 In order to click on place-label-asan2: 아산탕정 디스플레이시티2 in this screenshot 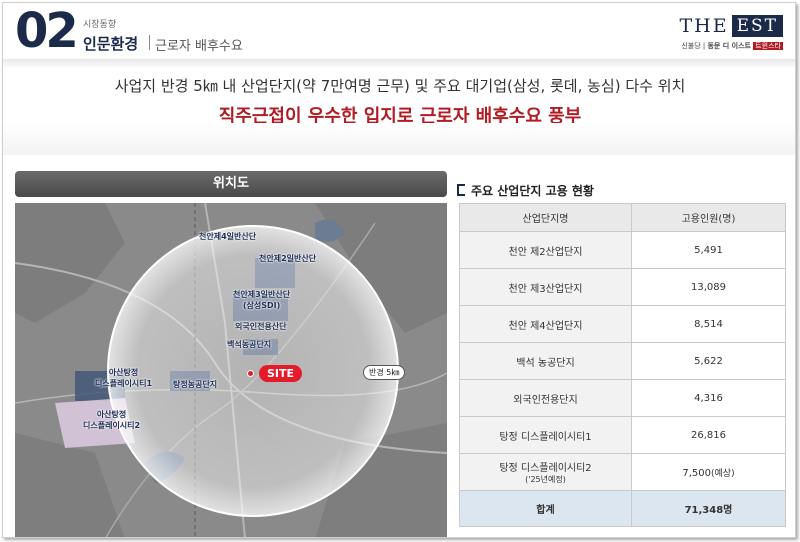, I will do `click(112, 420)`.